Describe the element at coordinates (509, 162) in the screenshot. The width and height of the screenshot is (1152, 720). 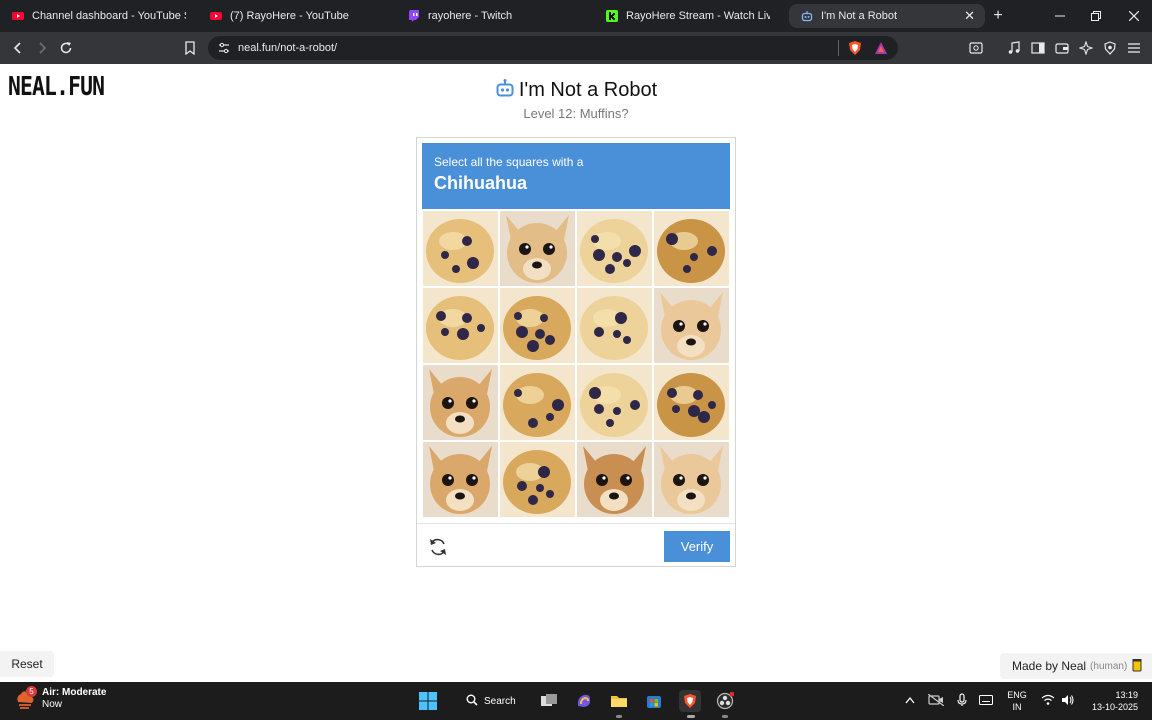
I see `captcha-instruction: Select all the squares with a` at that location.